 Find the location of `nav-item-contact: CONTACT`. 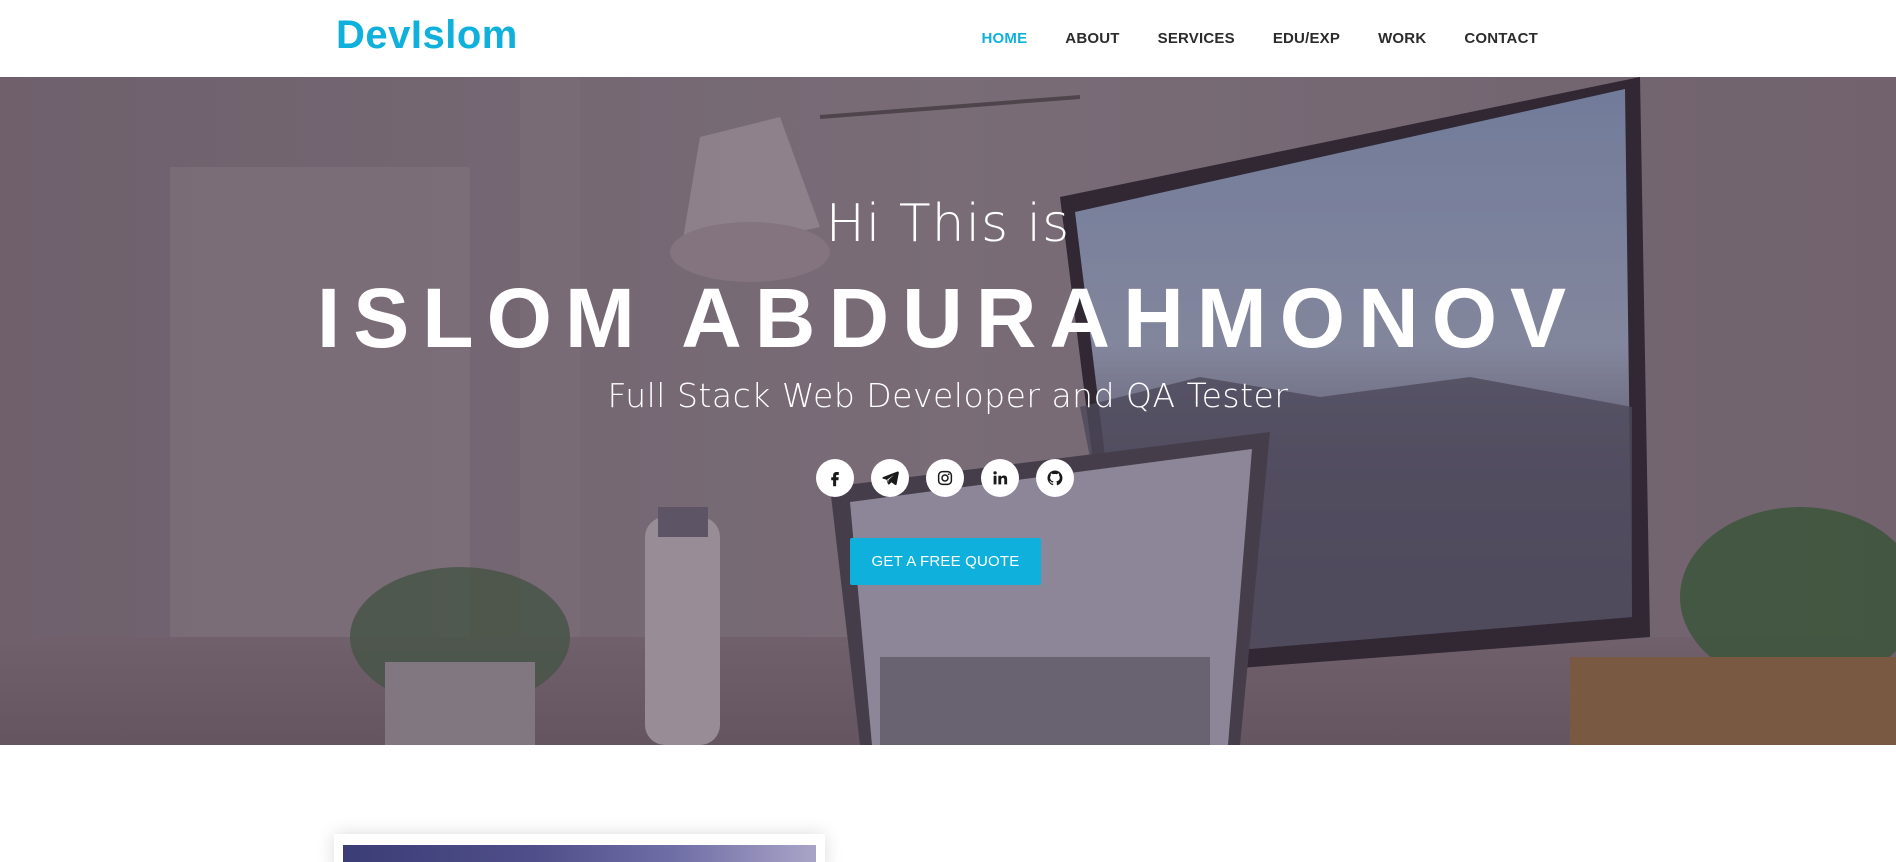

nav-item-contact: CONTACT is located at coordinates (1501, 39).